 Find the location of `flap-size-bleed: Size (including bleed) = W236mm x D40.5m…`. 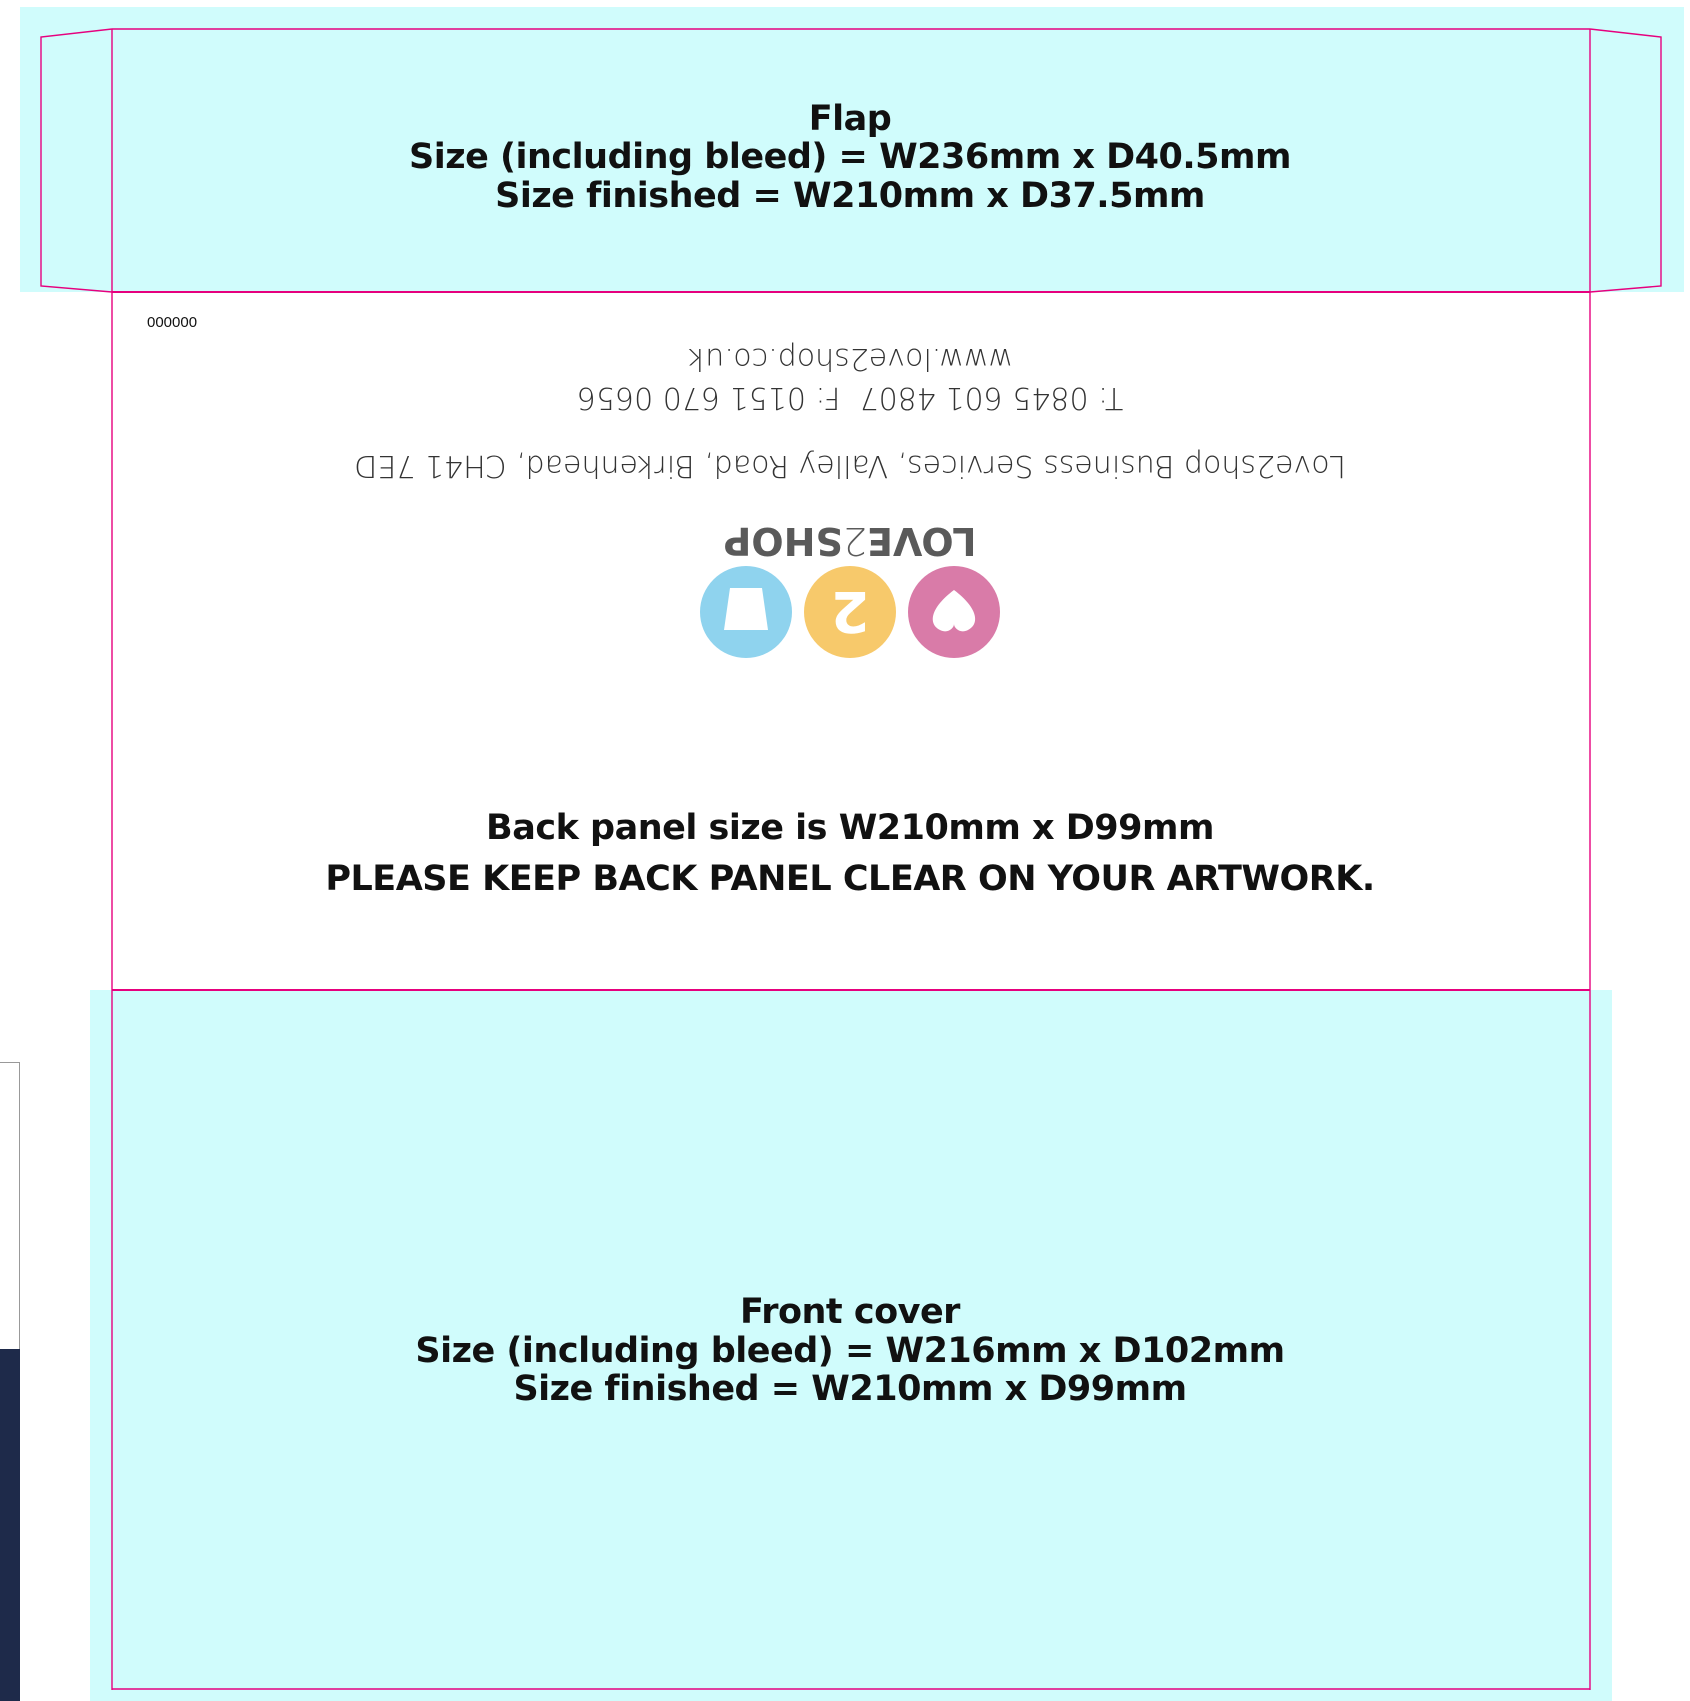

flap-size-bleed: Size (including bleed) = W236mm x D40.5m… is located at coordinates (850, 157).